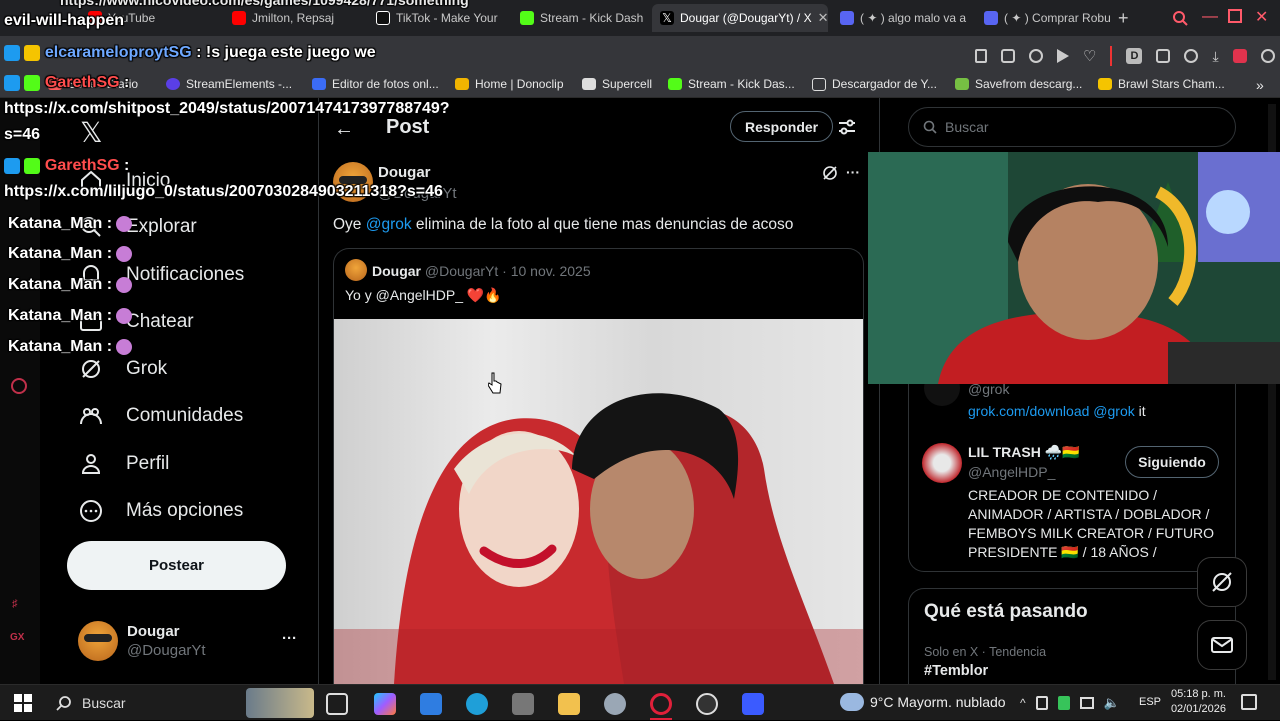 This screenshot has width=1280, height=721. I want to click on close-window-icon: ✕, so click(1261, 17).